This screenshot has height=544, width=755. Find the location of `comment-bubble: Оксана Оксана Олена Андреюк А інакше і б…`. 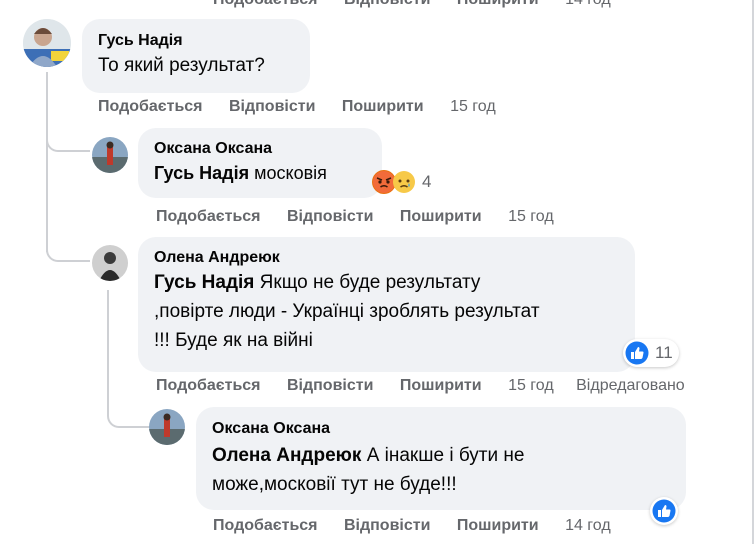

comment-bubble: Оксана Оксана Олена Андреюк А інакше і б… is located at coordinates (441, 458).